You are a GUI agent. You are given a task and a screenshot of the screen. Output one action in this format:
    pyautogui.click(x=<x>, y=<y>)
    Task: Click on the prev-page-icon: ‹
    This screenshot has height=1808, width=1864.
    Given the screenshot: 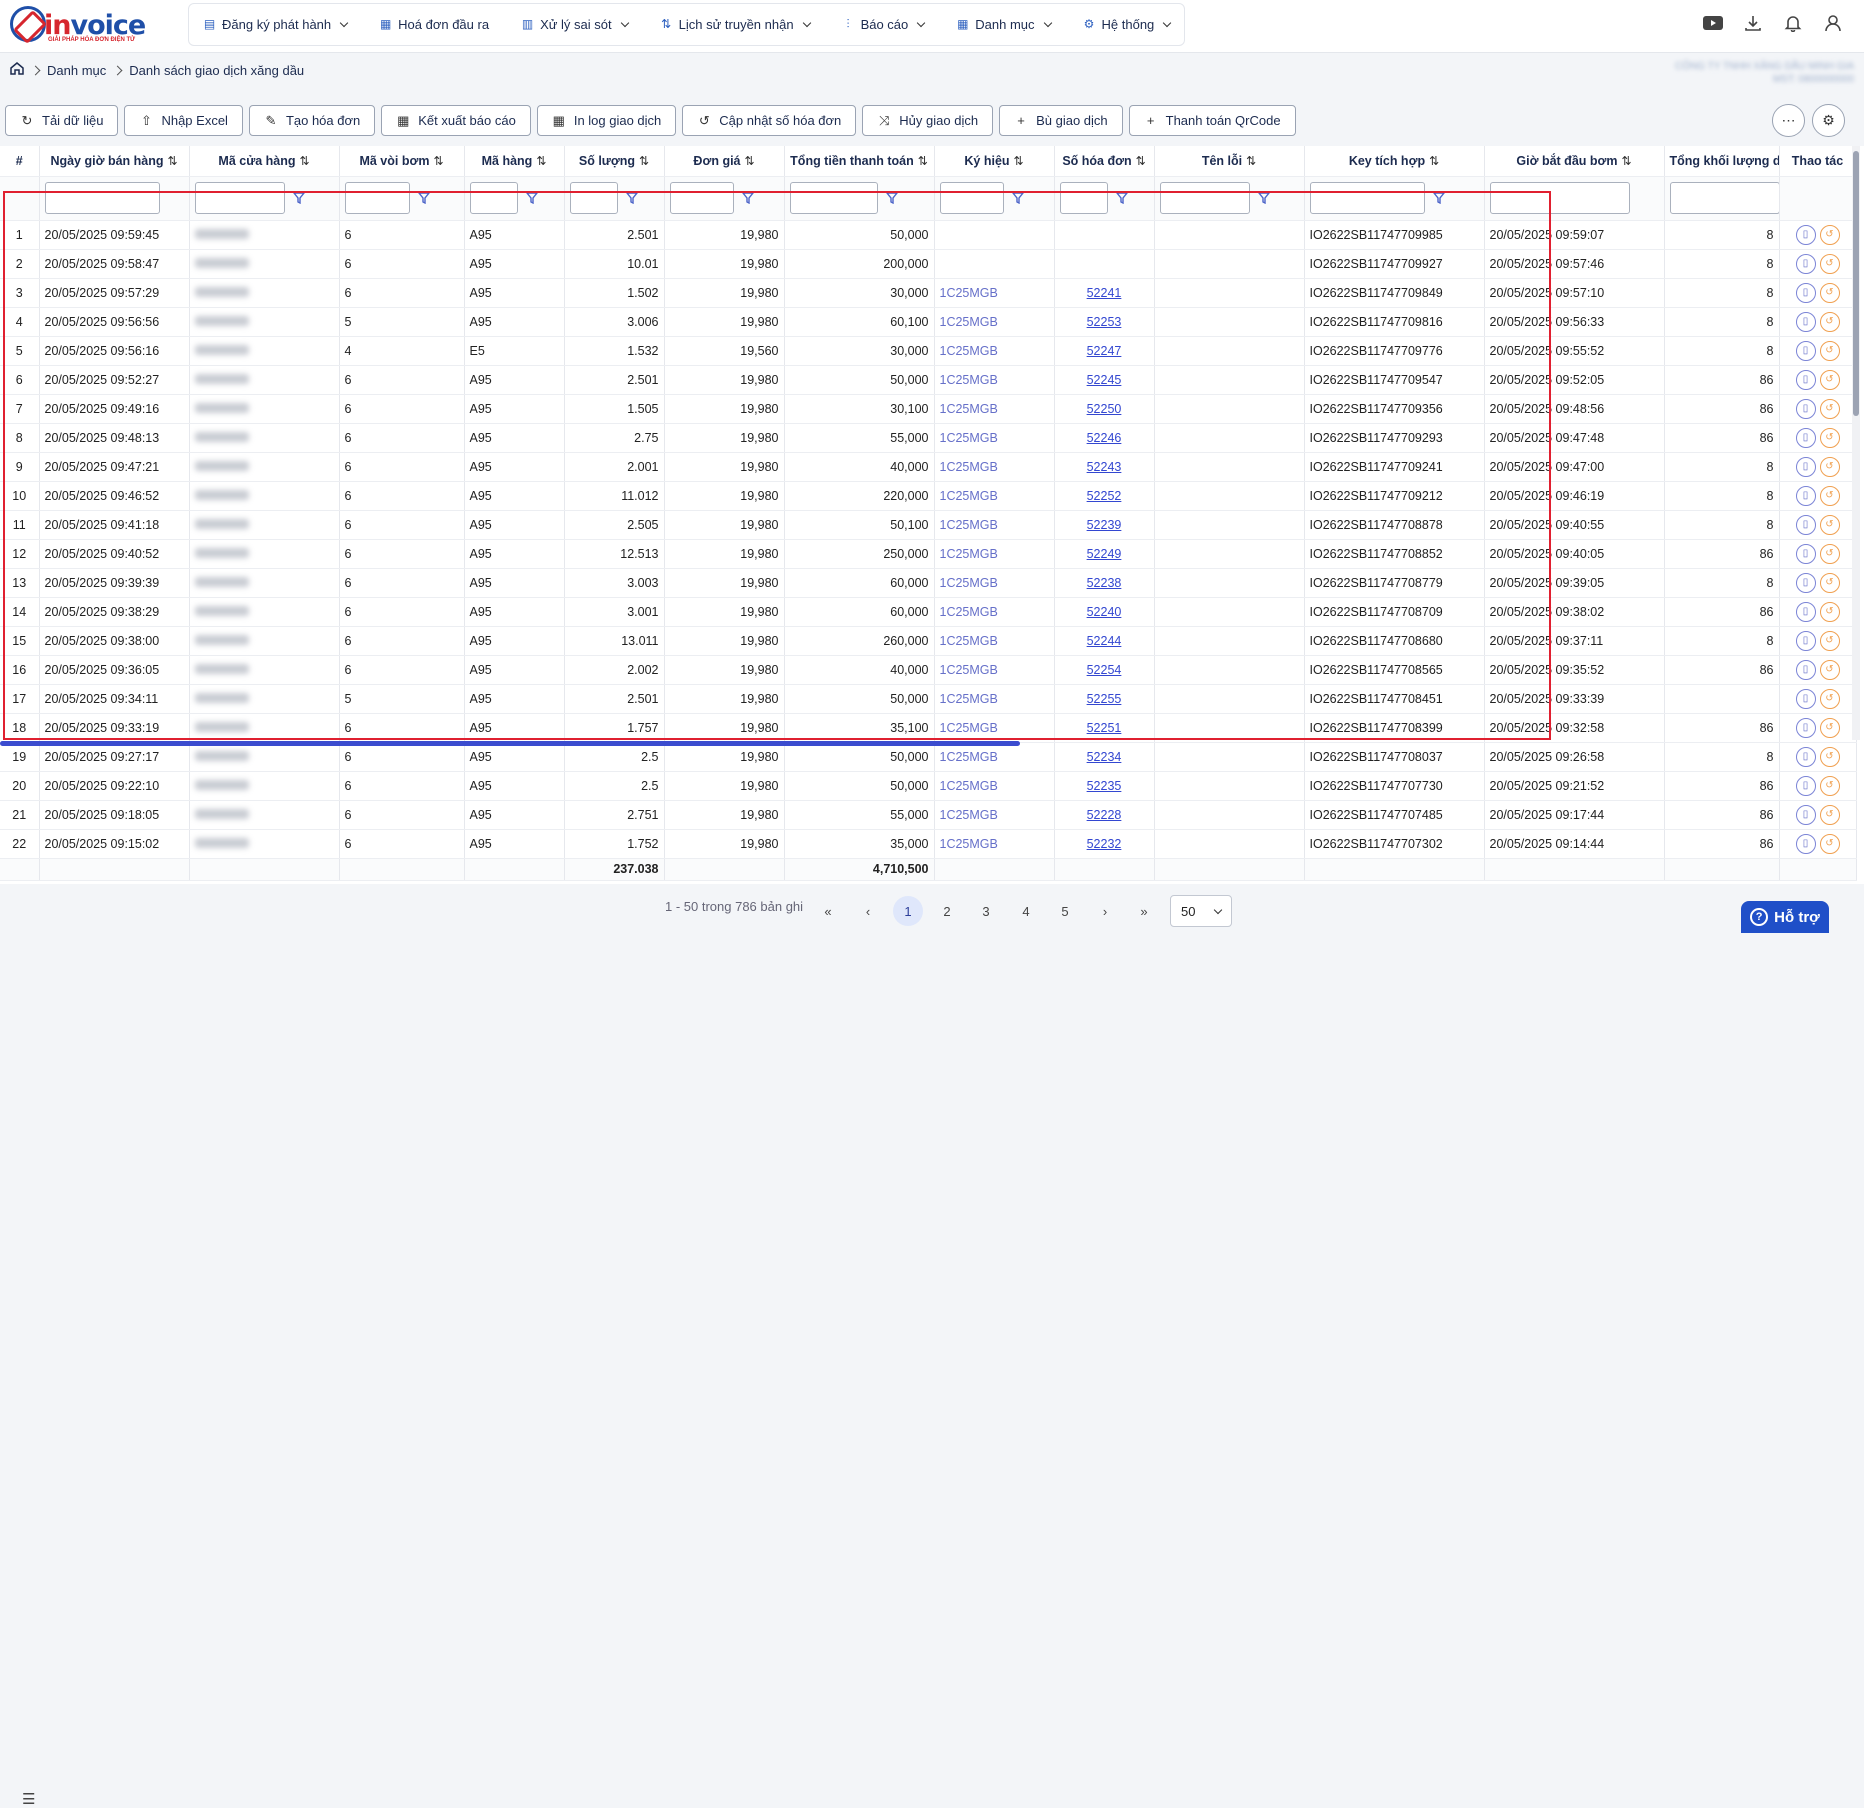 What is the action you would take?
    pyautogui.click(x=868, y=911)
    